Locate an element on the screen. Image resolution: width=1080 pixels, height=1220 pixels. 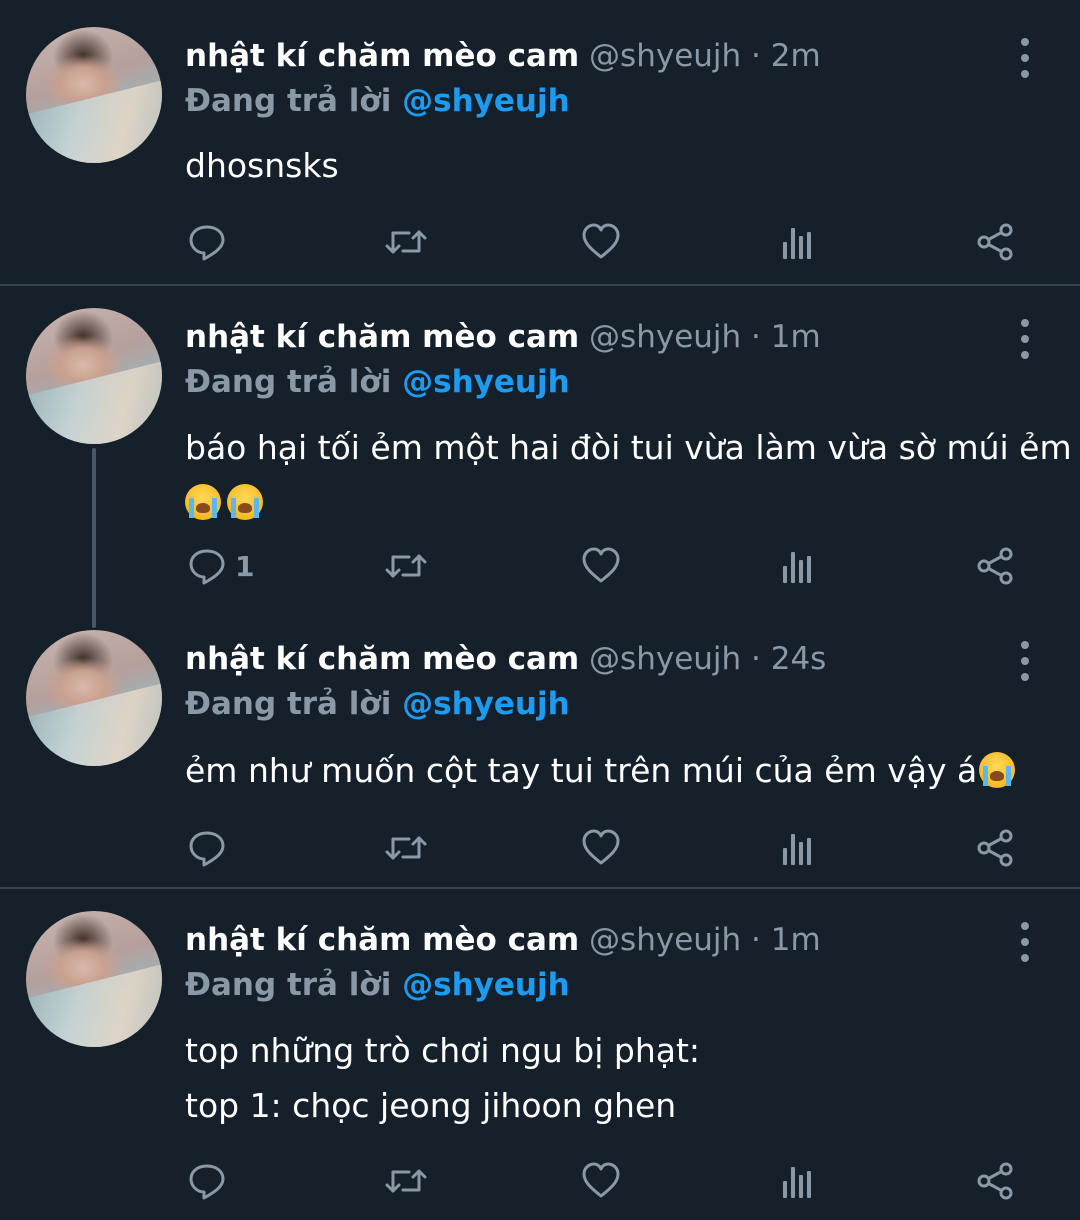
tweet-header: nhật kí chăm mèo cam @shyeujh · 2m is located at coordinates (503, 56).